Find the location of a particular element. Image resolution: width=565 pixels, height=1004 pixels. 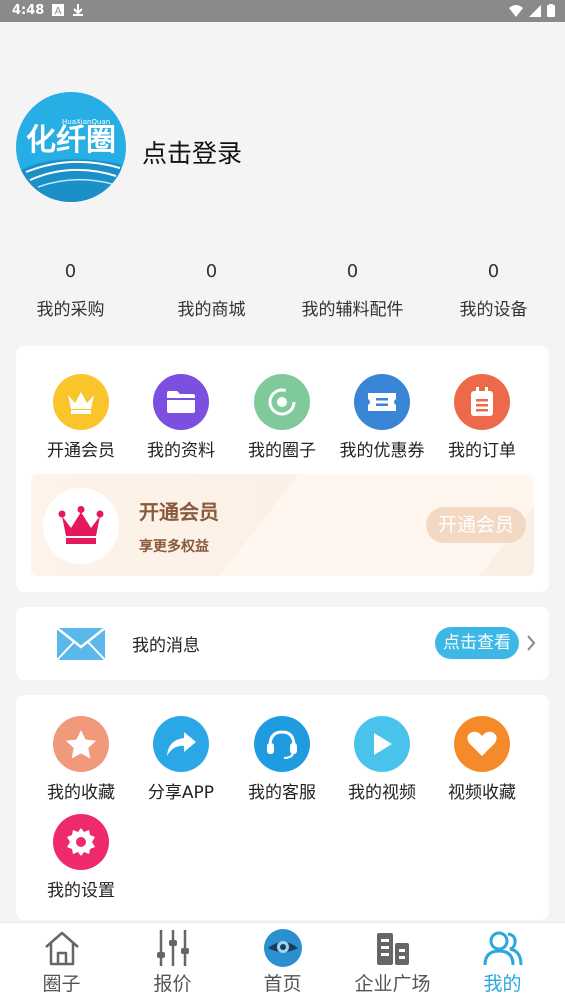

messages-card: 我的消息 点击查看 is located at coordinates (282, 643).